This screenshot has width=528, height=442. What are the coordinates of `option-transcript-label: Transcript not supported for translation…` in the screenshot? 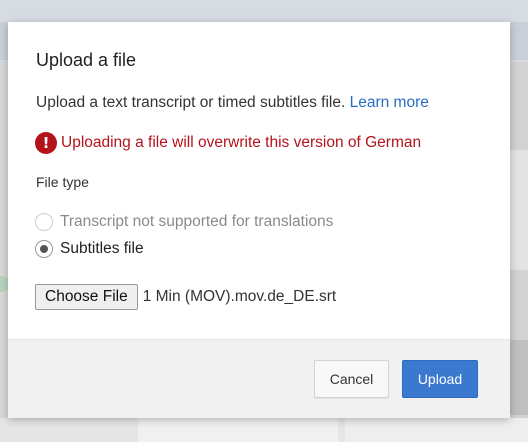 It's located at (197, 221).